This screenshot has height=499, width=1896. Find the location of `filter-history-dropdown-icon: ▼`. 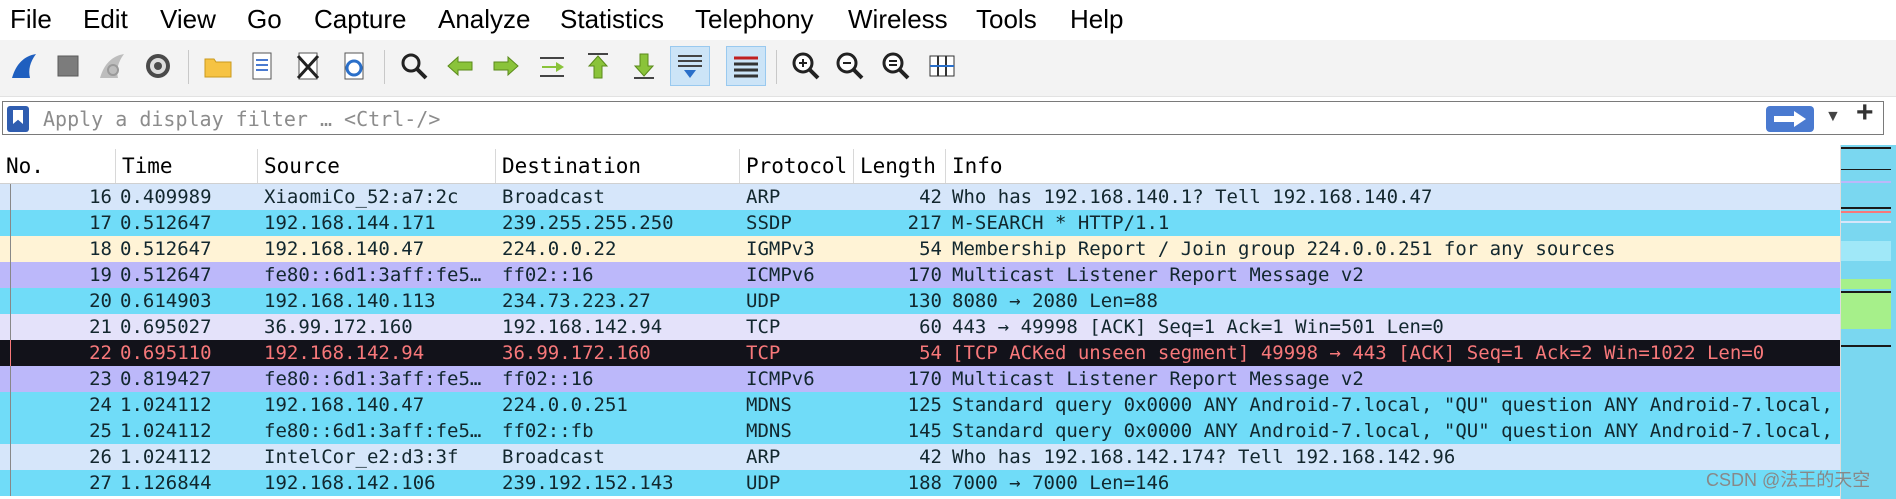

filter-history-dropdown-icon: ▼ is located at coordinates (1833, 117).